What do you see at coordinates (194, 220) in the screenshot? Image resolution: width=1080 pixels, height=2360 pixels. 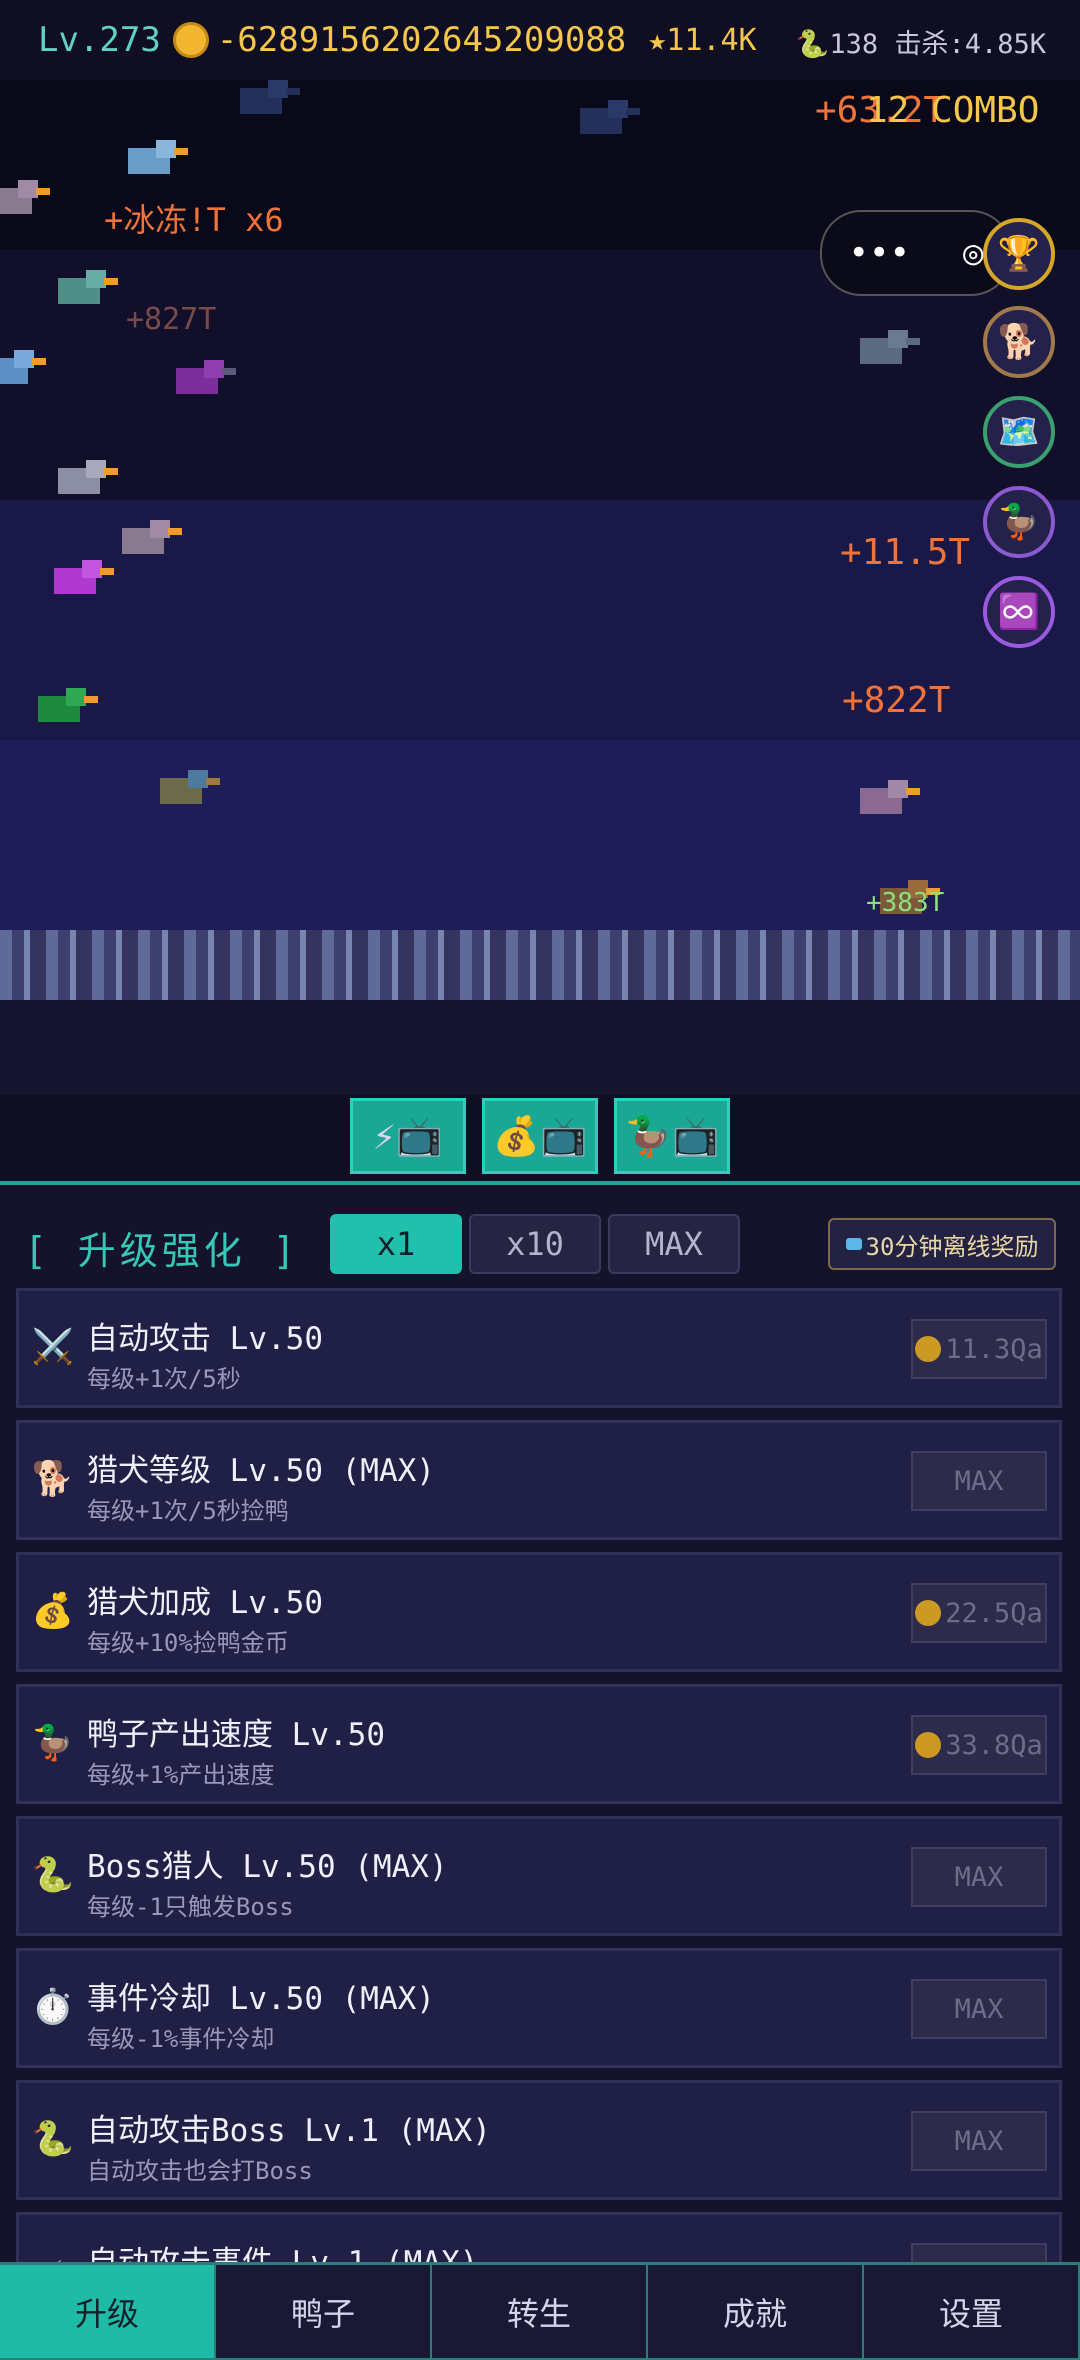 I see `ice-event-text: +冰冻!T x6` at bounding box center [194, 220].